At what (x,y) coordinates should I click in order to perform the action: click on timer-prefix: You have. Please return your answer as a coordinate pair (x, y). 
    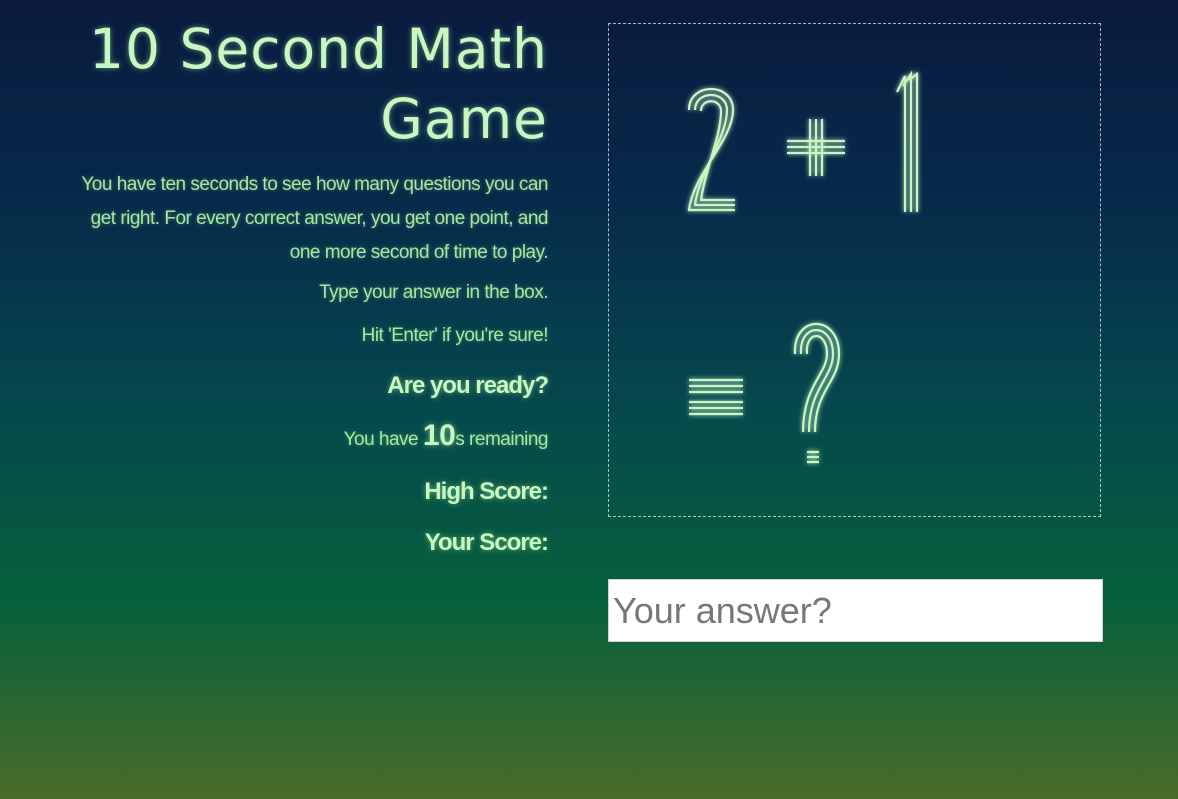
    Looking at the image, I should click on (383, 439).